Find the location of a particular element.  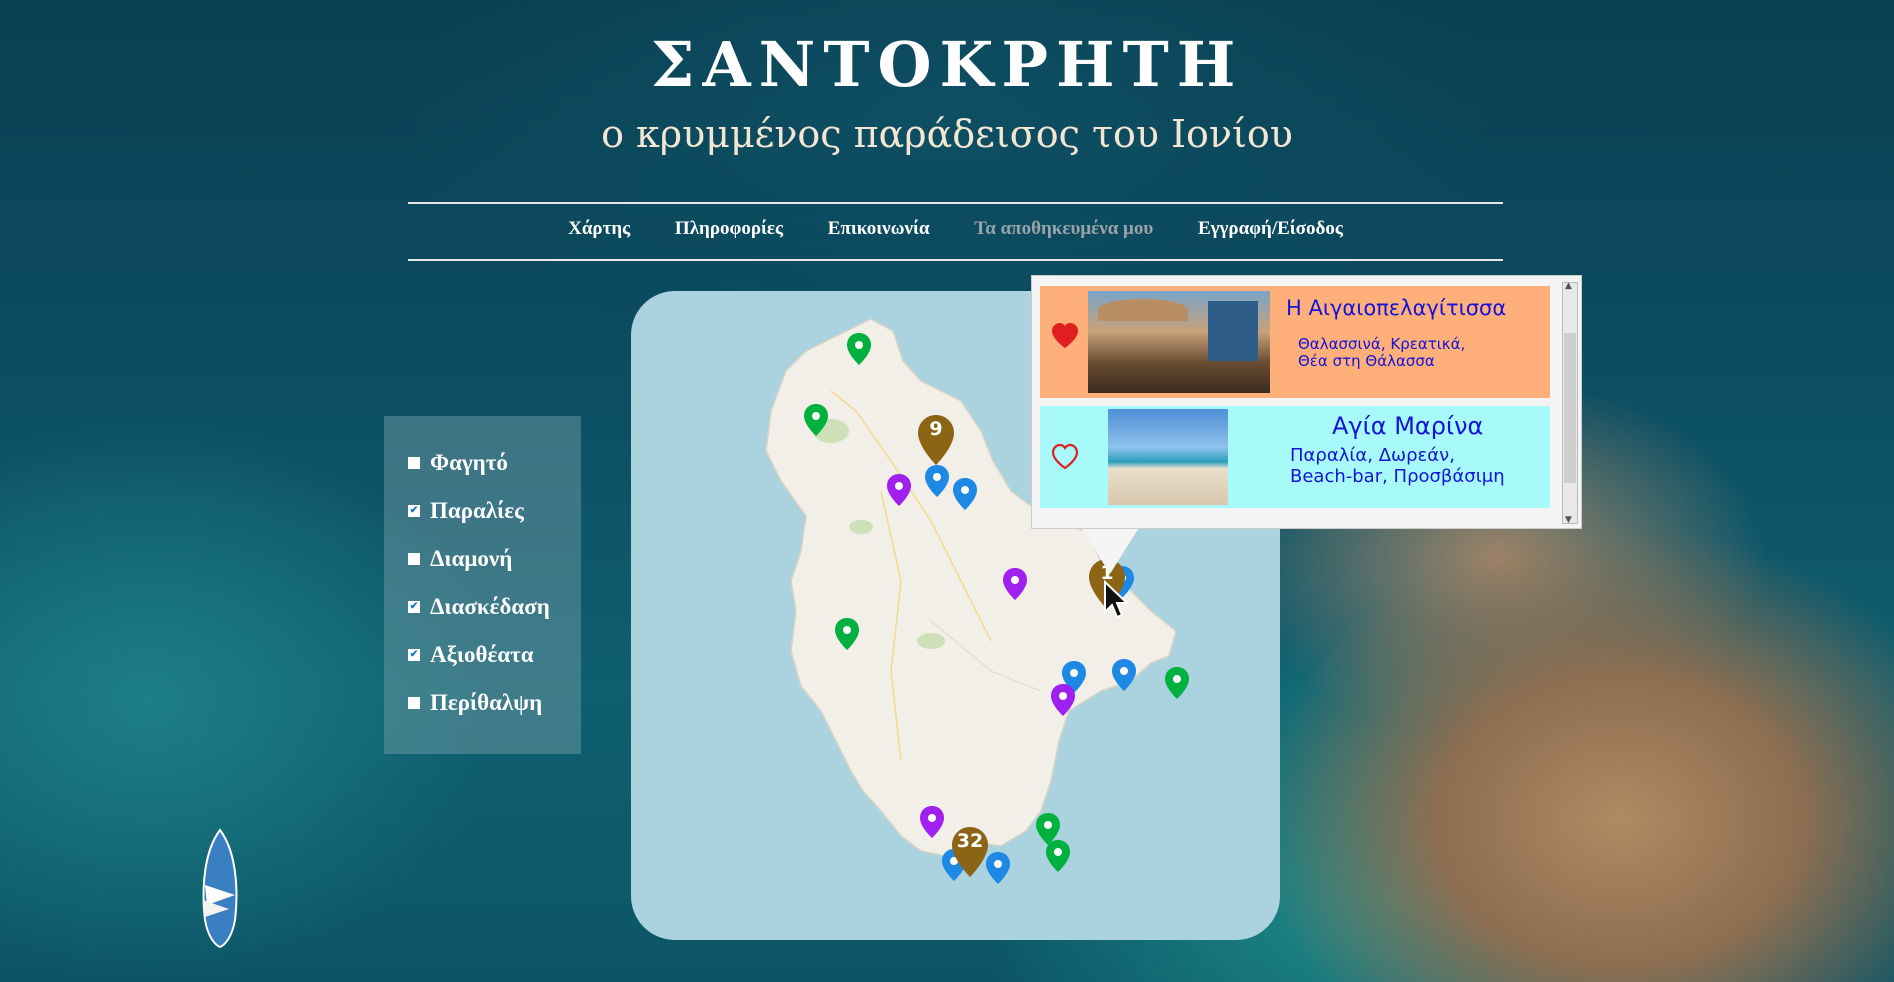

nav-info: Πληροφορίες is located at coordinates (729, 229).